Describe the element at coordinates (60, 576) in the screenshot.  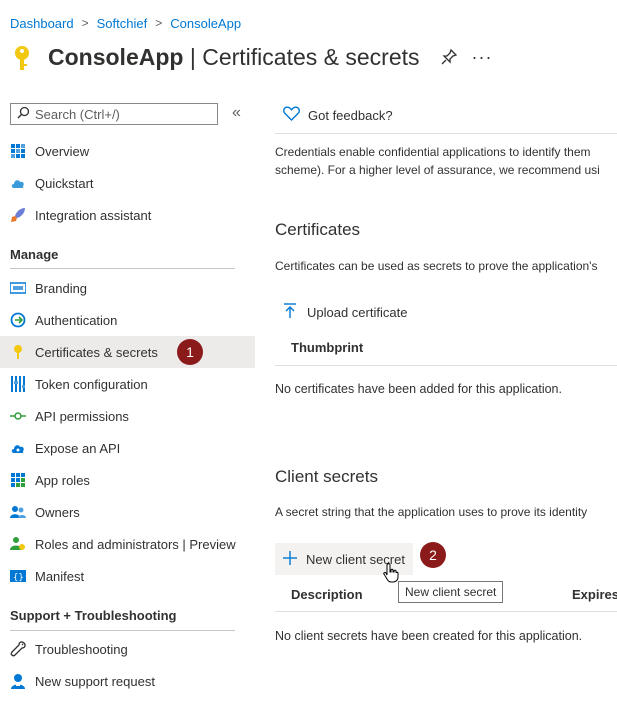
I see `sidebar-item-label: Manifest` at that location.